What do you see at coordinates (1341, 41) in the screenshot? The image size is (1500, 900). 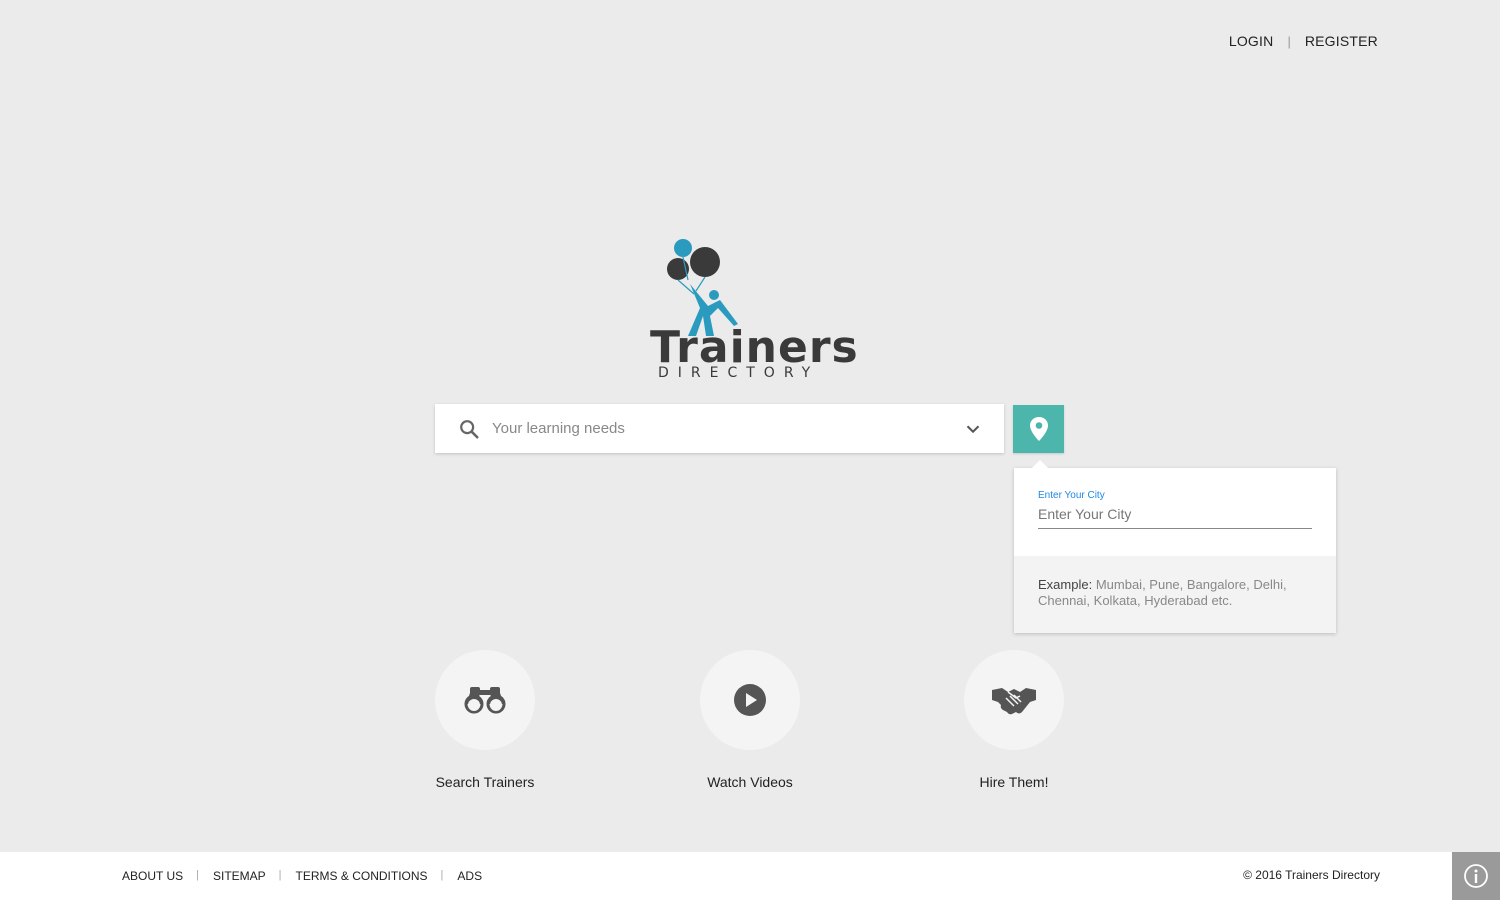 I see `register-link: REGISTER` at bounding box center [1341, 41].